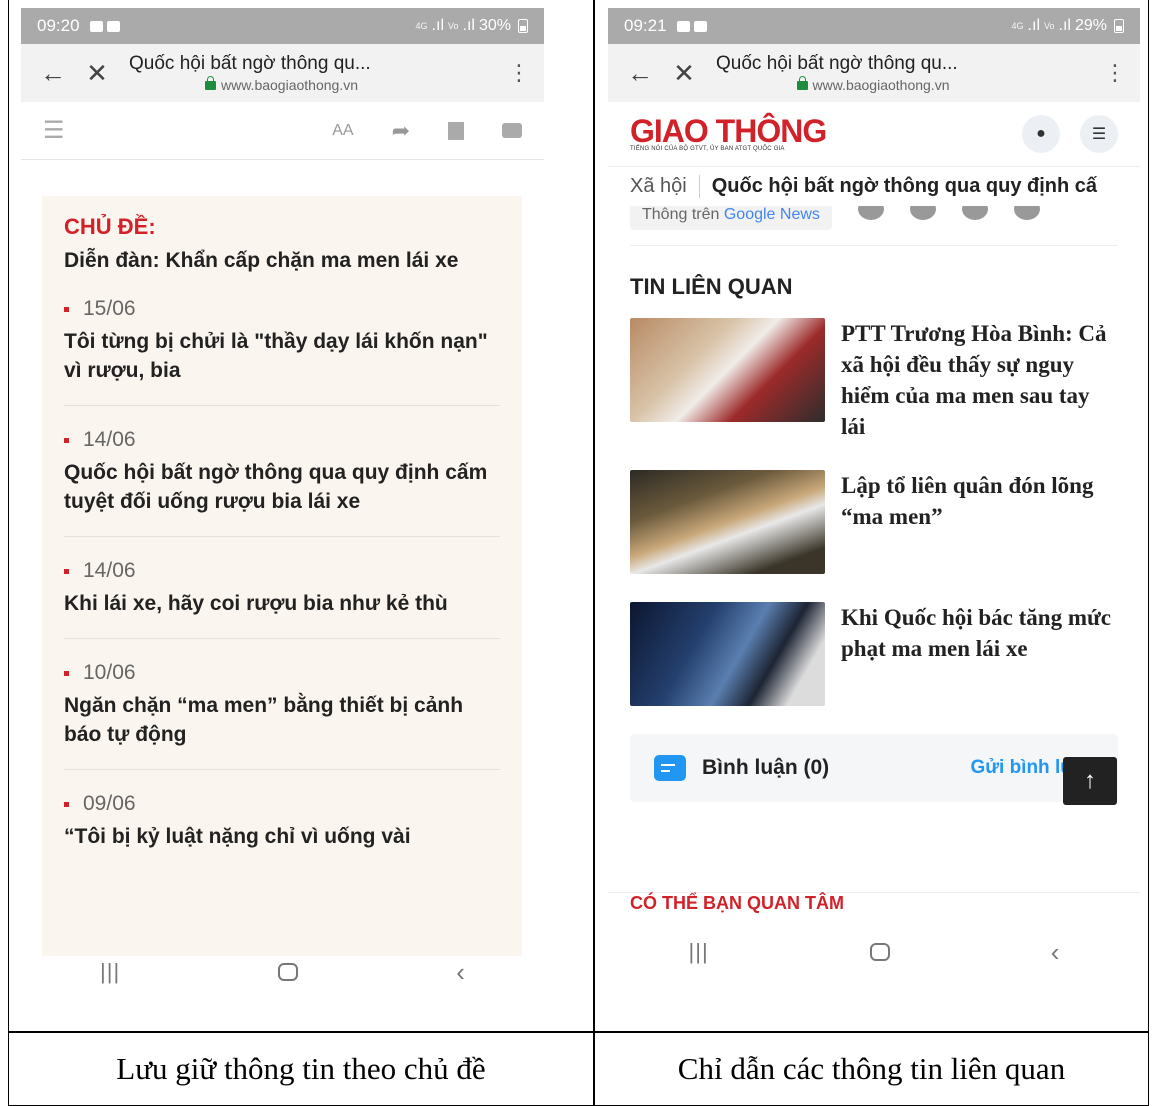 This screenshot has height=1106, width=1157. Describe the element at coordinates (904, 186) in the screenshot. I see `breadcrumb-article: Quốc hội bất ngờ thông qua quy định cấ` at that location.